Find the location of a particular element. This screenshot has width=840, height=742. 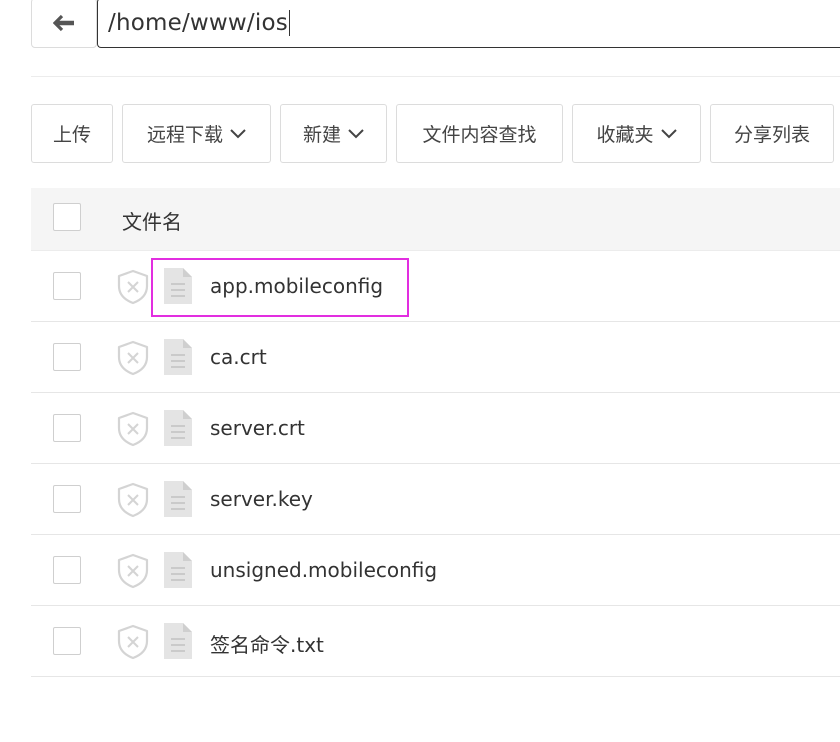

share-list-button: 分享列表 is located at coordinates (772, 133).